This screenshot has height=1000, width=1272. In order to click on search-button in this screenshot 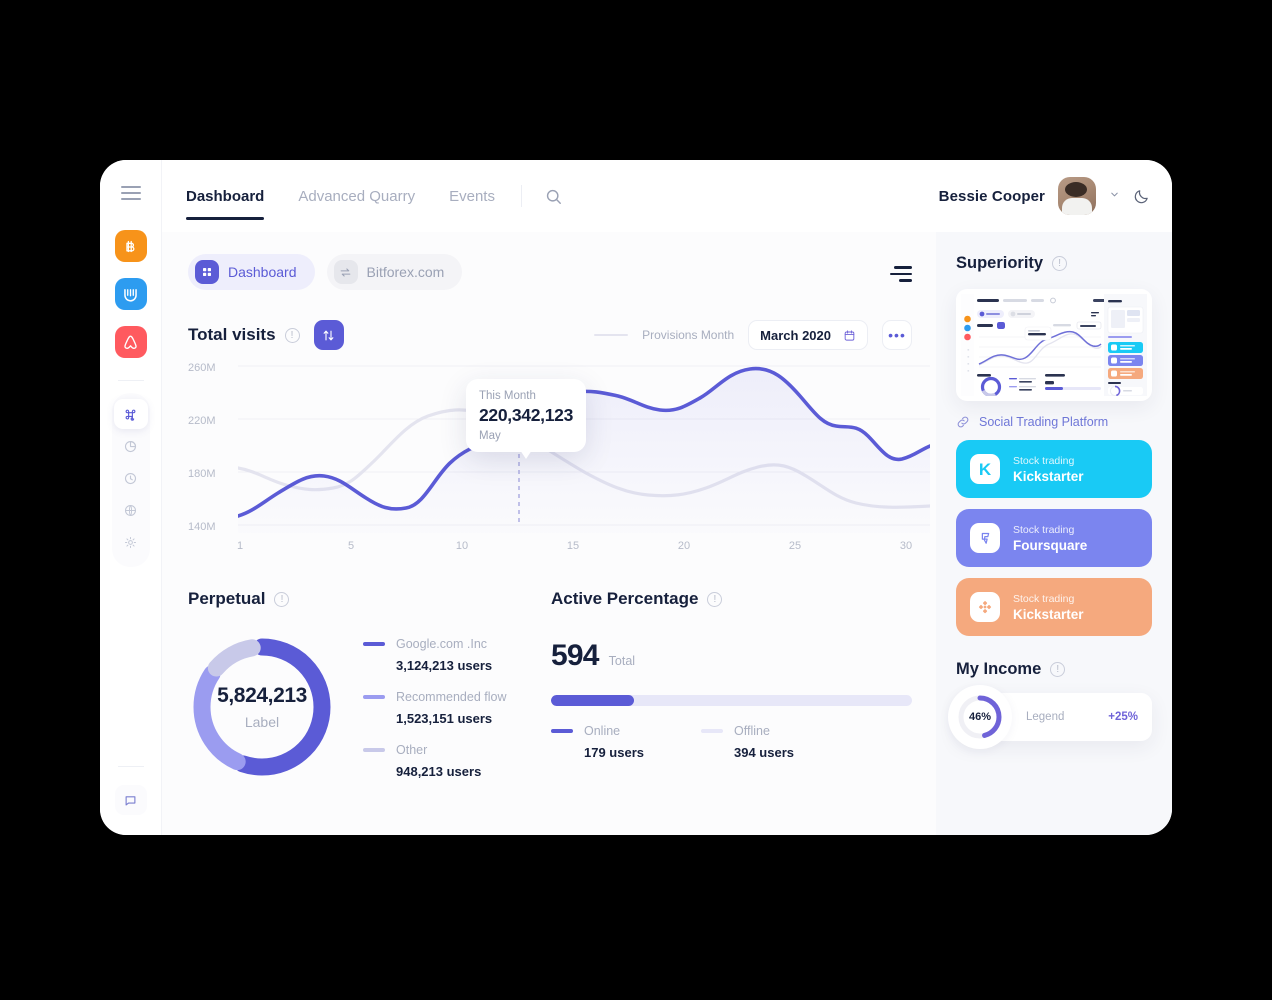, I will do `click(553, 196)`.